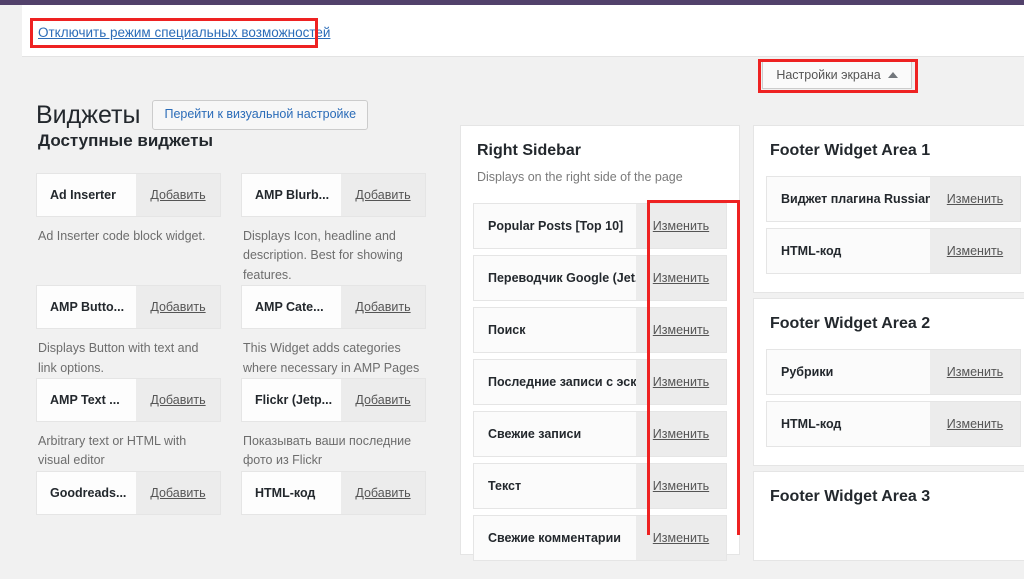 This screenshot has height=579, width=1024. I want to click on assigned-widget-row: Свежие комментарии Изменить, so click(600, 537).